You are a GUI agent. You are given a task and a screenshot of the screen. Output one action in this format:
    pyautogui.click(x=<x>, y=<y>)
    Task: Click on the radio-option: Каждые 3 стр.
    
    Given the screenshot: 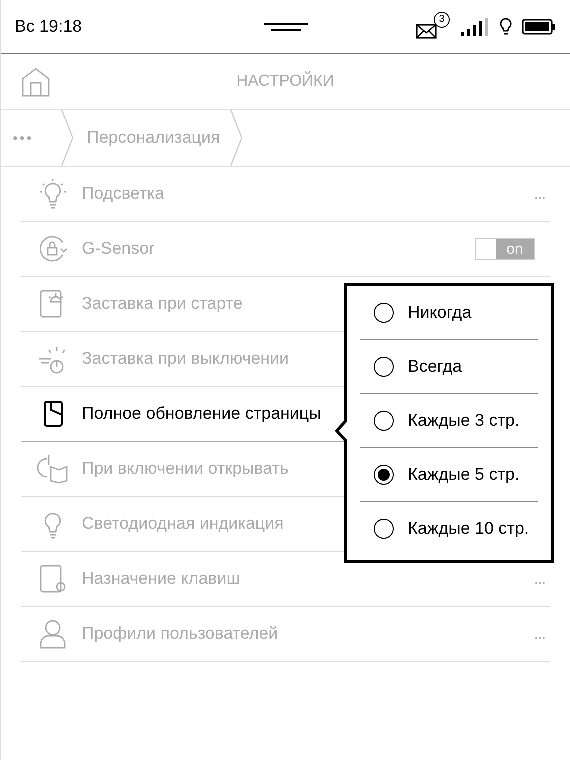 What is the action you would take?
    pyautogui.click(x=449, y=421)
    